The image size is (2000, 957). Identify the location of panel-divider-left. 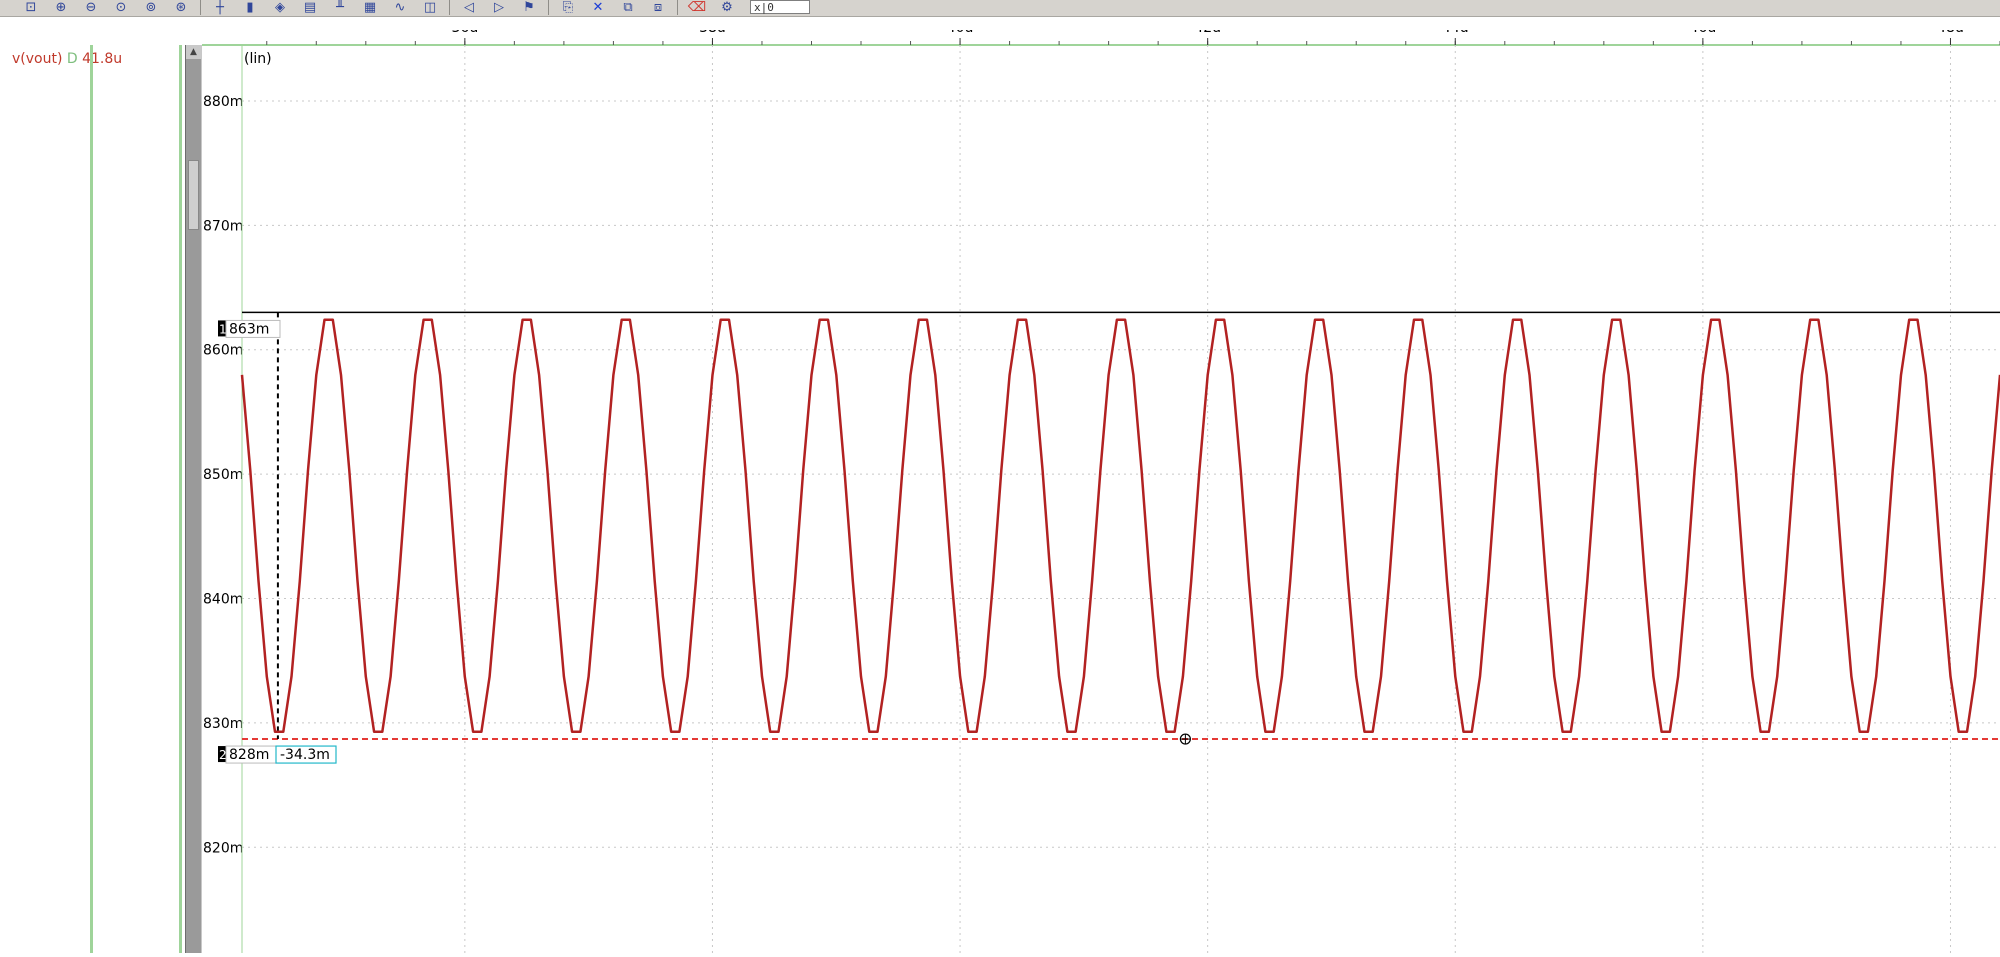
(91, 499).